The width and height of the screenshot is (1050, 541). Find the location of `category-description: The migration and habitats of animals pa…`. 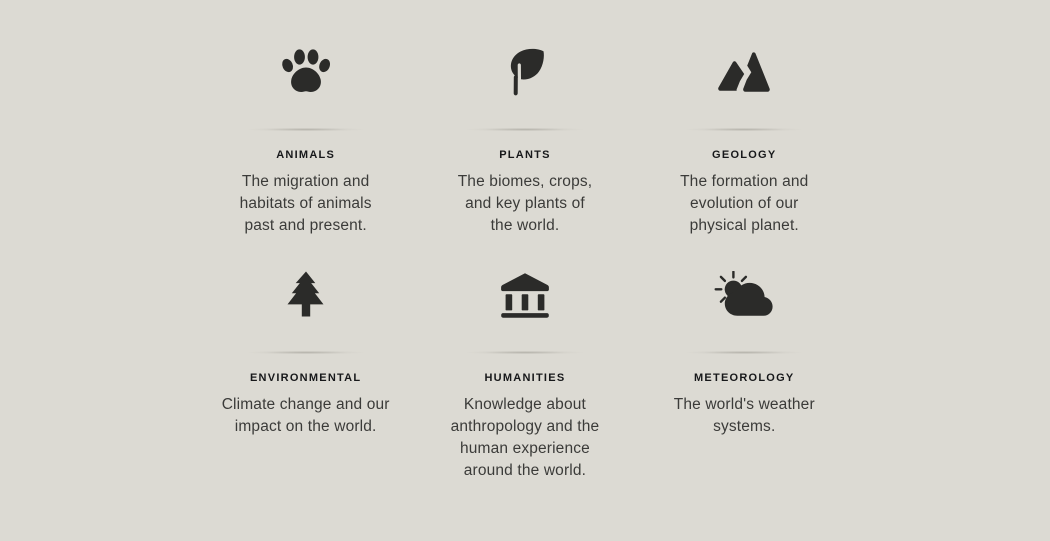

category-description: The migration and habitats of animals pa… is located at coordinates (306, 204).